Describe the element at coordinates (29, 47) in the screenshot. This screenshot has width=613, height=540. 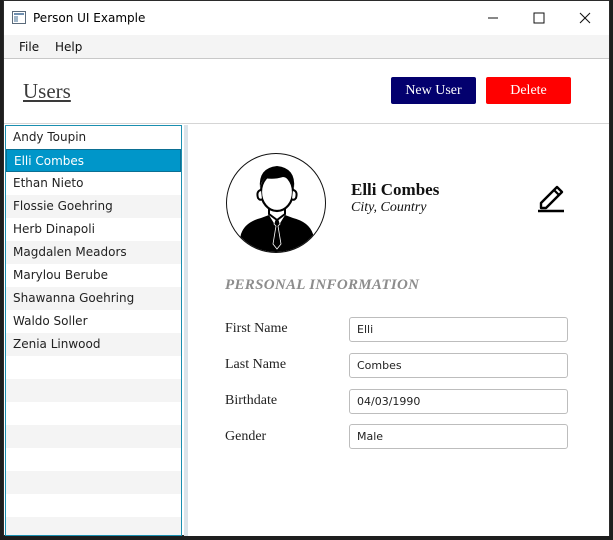
I see `menu-file: File` at that location.